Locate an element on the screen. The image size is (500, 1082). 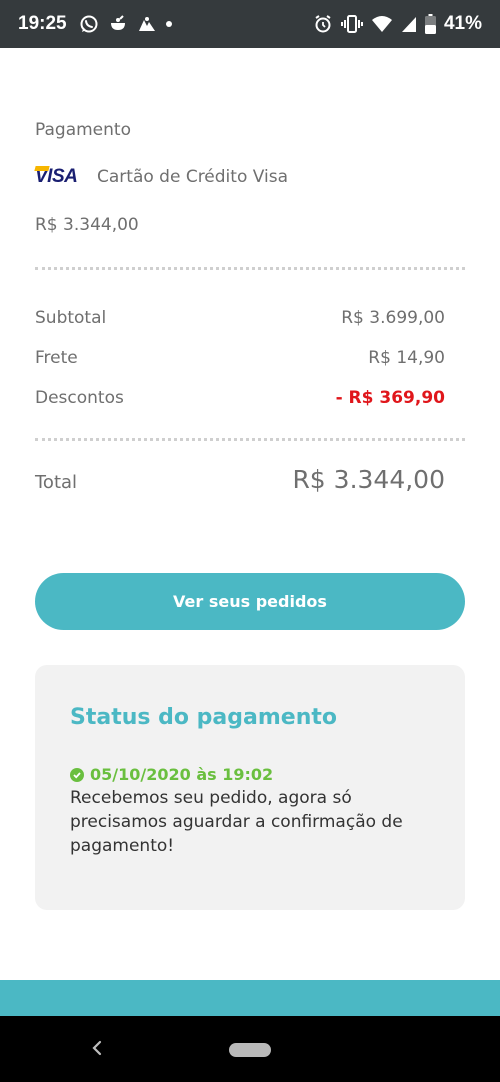
signal-icon is located at coordinates (408, 24).